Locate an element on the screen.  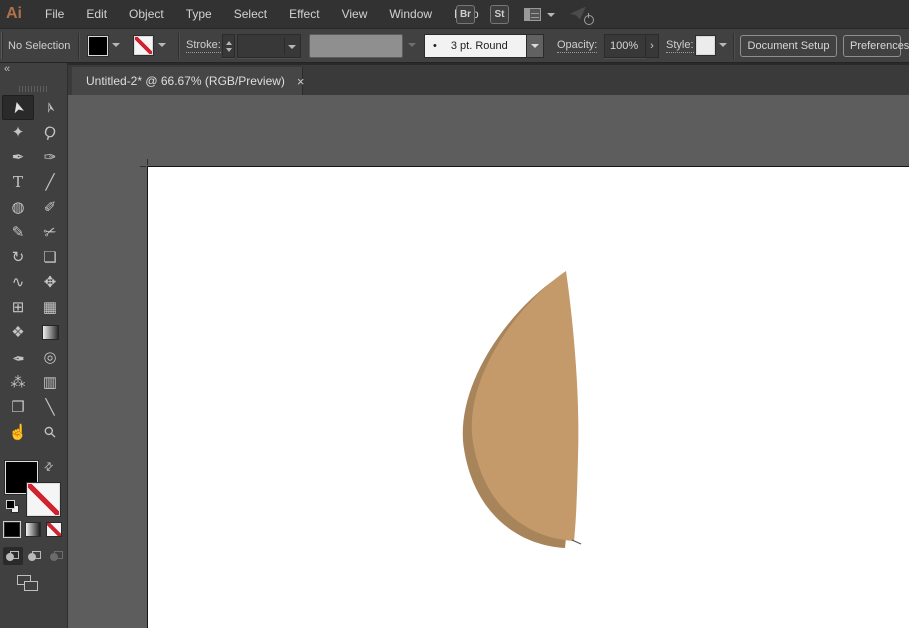
workspace-layout-icon is located at coordinates (532, 14).